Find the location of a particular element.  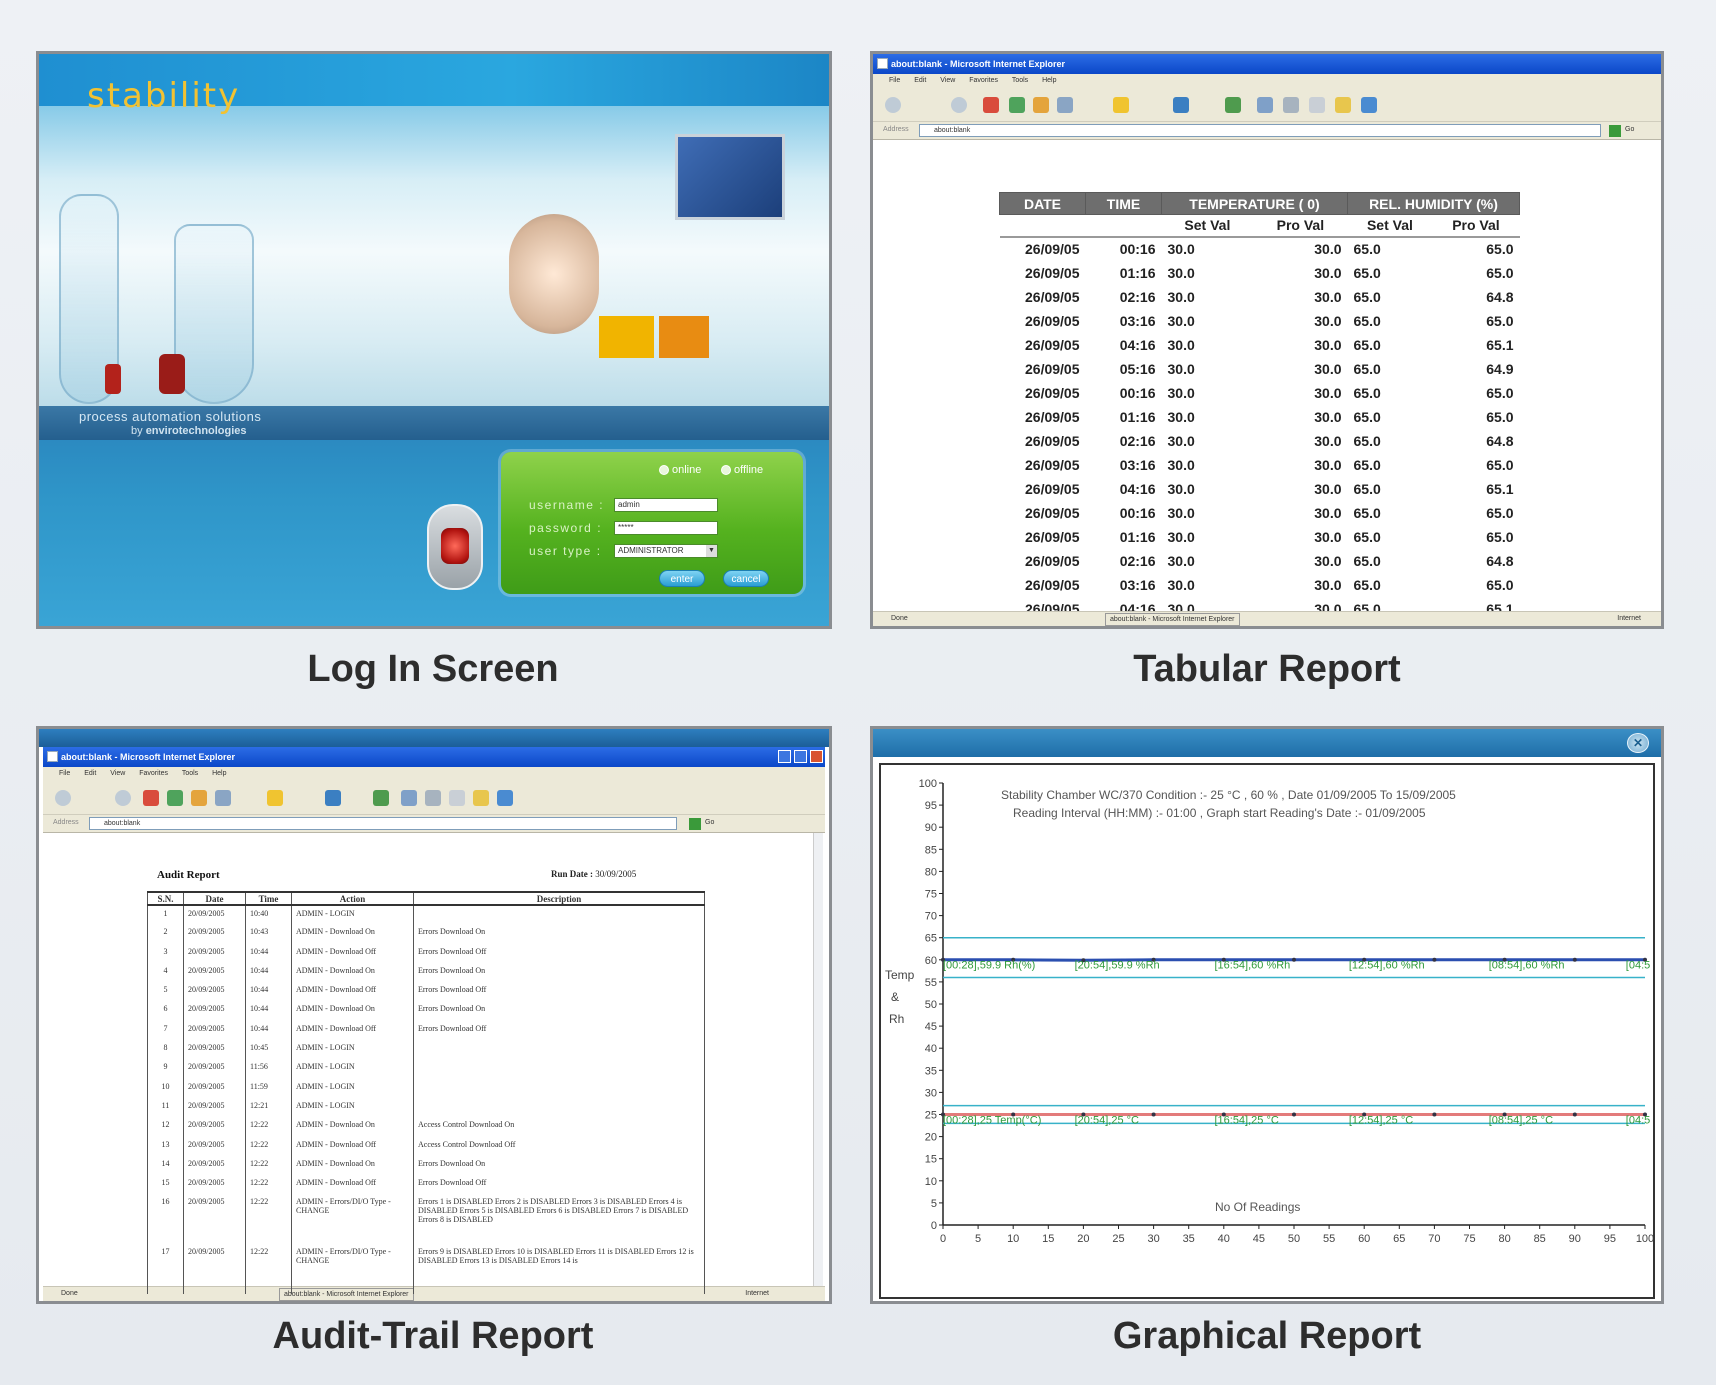

byline-text: by envirotechnologies is located at coordinates (189, 431).